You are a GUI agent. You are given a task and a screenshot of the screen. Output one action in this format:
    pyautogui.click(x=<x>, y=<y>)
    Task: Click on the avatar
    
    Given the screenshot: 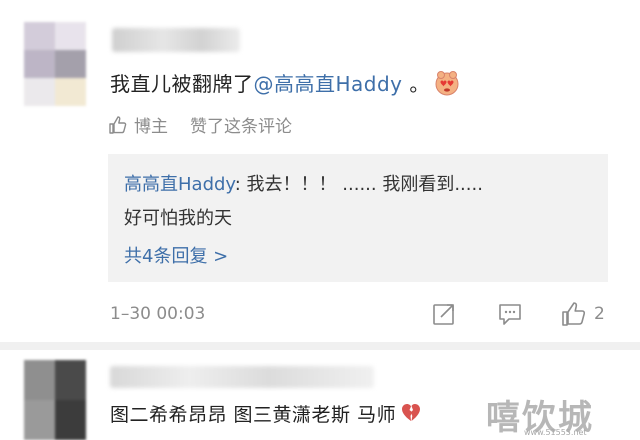 What is the action you would take?
    pyautogui.click(x=55, y=64)
    